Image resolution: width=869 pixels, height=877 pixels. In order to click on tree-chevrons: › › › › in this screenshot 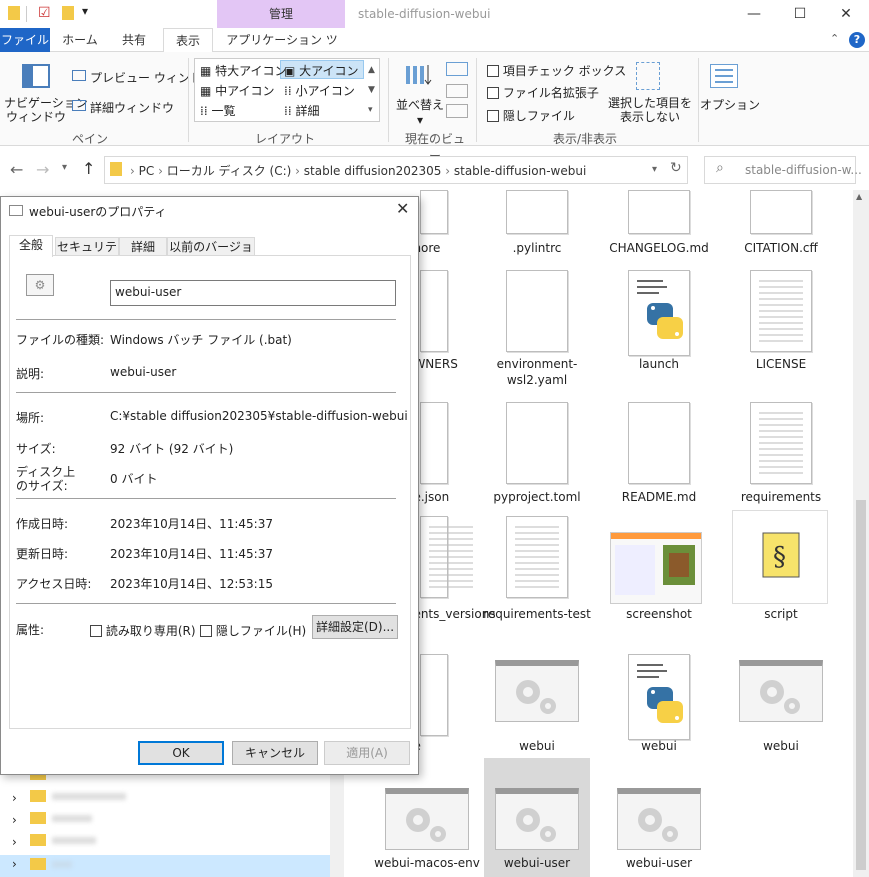, I will do `click(14, 831)`.